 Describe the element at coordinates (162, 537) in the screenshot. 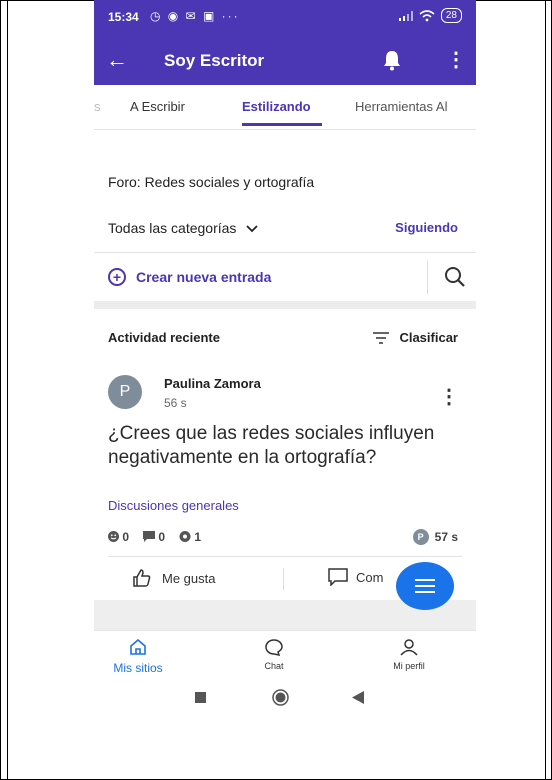

I see `comments-count: 0` at that location.